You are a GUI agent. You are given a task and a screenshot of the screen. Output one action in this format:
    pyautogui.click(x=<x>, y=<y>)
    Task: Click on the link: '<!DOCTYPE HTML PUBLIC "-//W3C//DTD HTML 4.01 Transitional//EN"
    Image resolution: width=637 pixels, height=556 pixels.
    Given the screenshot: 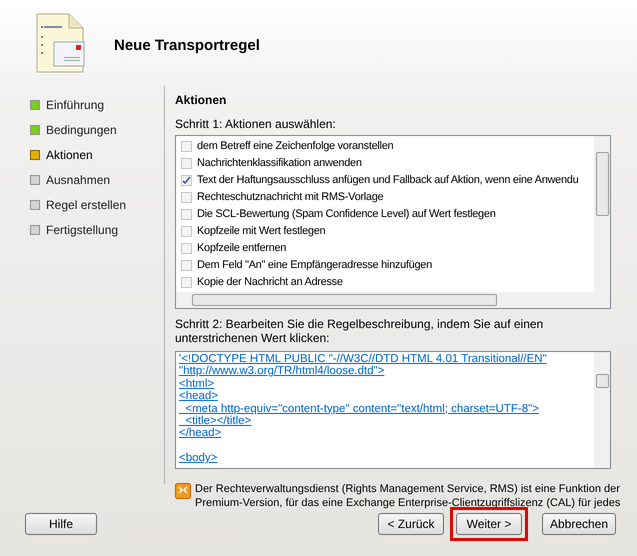 What is the action you would take?
    pyautogui.click(x=363, y=359)
    